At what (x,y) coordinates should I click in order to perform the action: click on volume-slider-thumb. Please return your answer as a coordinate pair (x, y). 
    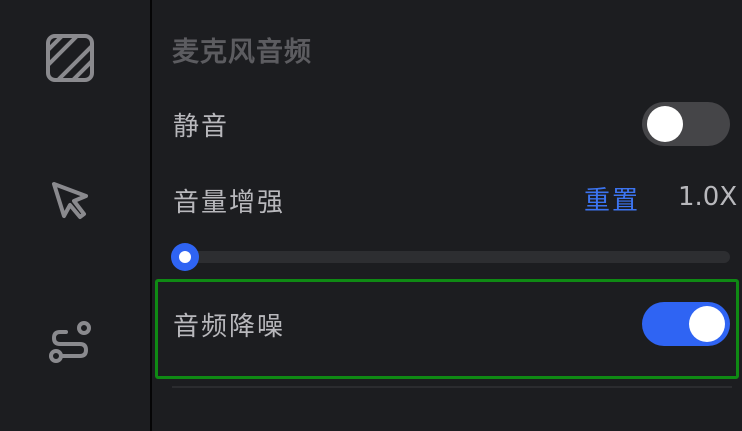
    Looking at the image, I should click on (185, 257).